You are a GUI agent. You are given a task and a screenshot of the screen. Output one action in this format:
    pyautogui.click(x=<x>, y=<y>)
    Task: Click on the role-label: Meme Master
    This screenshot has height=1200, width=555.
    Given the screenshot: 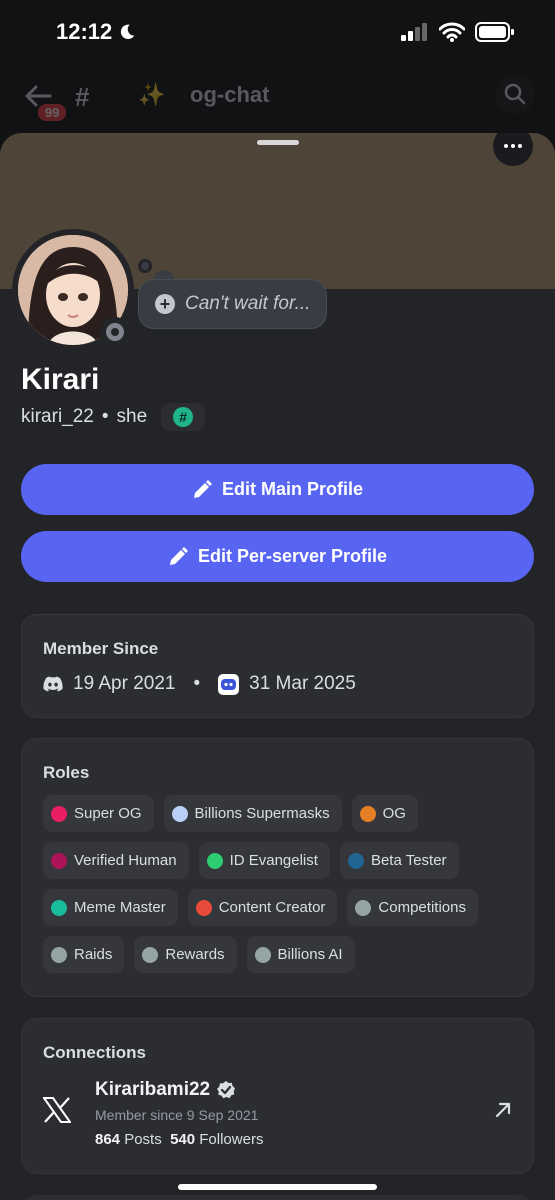 What is the action you would take?
    pyautogui.click(x=120, y=907)
    